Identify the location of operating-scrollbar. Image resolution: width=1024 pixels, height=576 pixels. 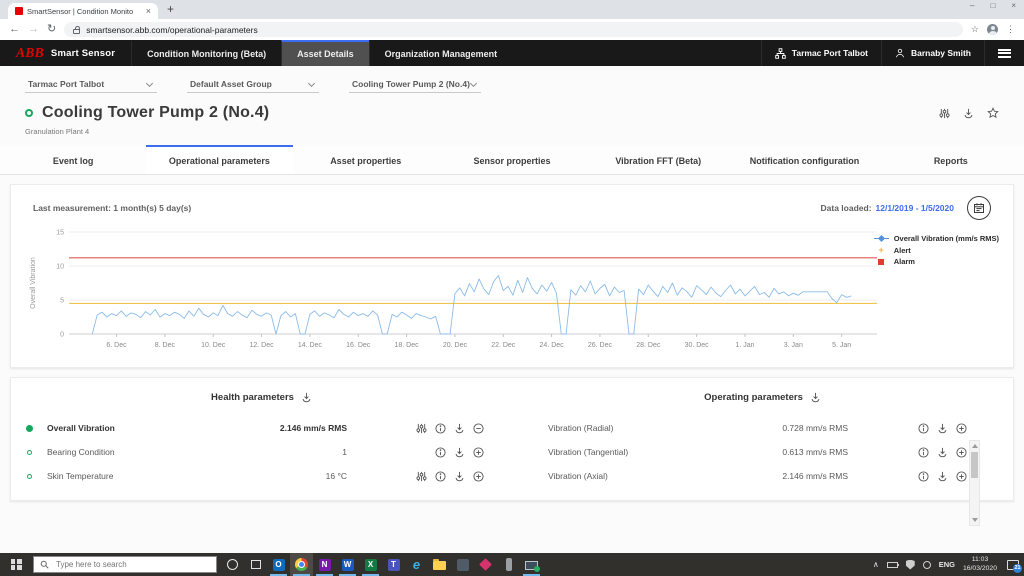
(974, 483).